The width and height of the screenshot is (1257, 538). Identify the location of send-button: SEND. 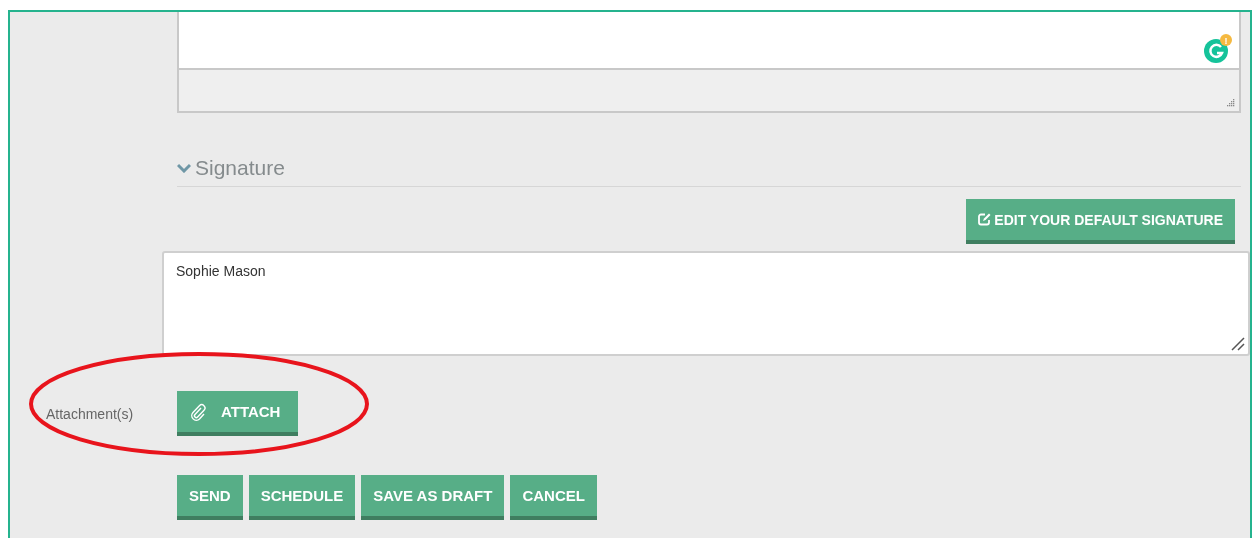
(210, 497).